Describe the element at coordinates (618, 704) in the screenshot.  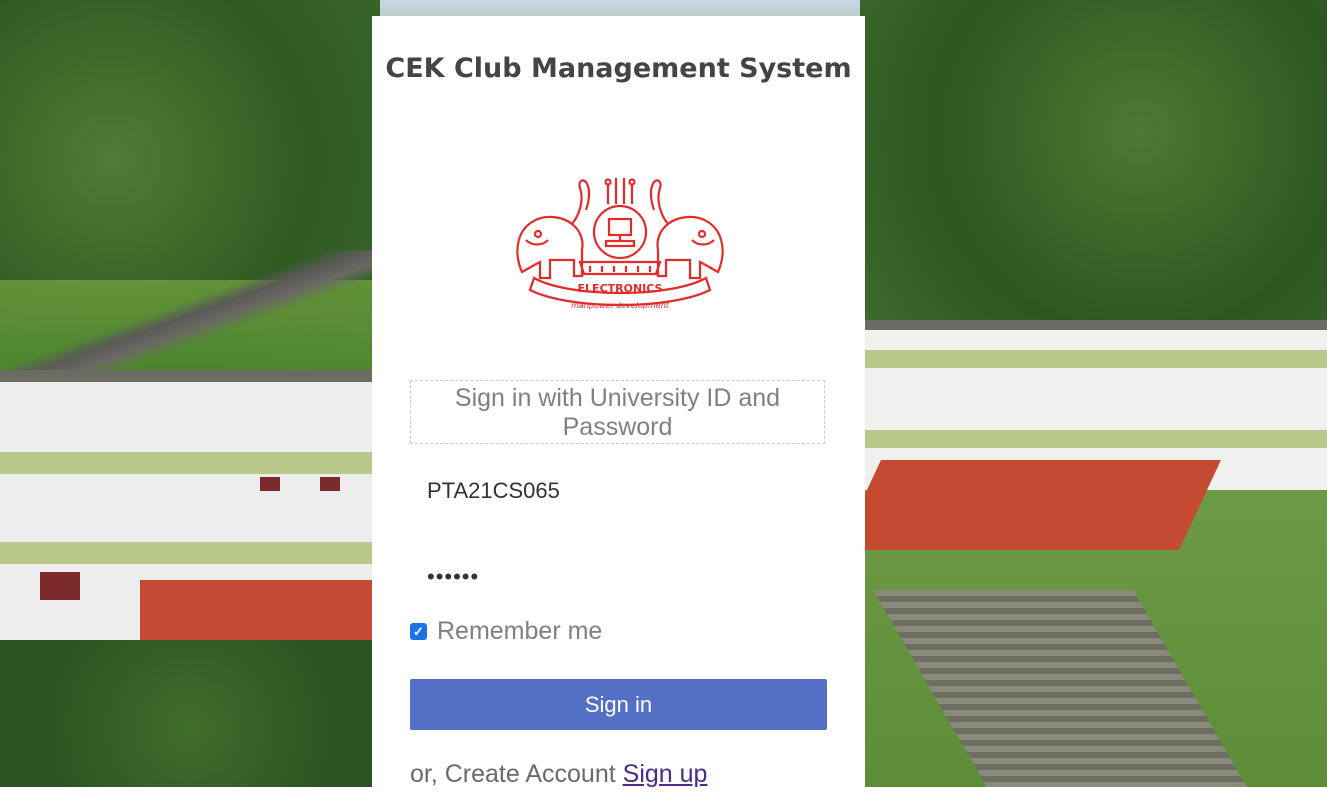
I see `sign-in-button: Sign in` at that location.